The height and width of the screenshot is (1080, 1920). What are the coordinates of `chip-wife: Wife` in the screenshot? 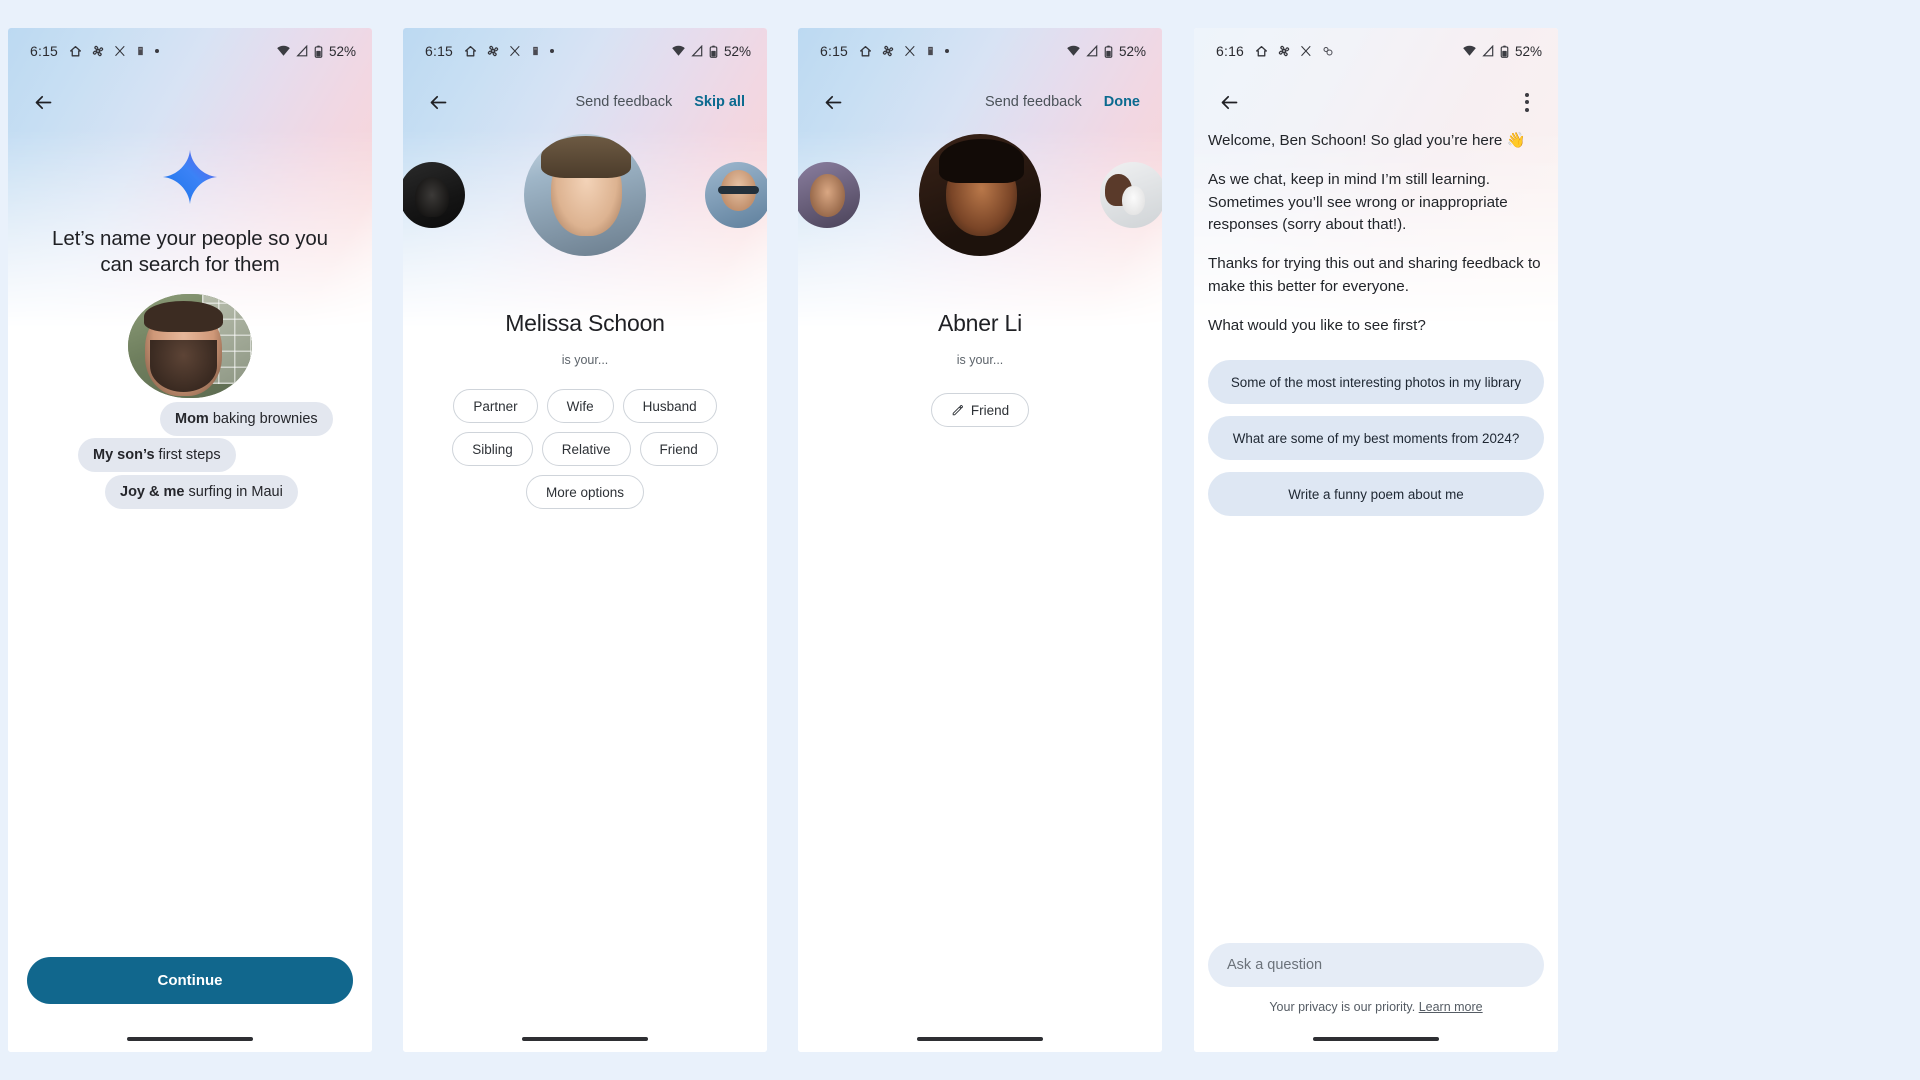 It's located at (580, 406).